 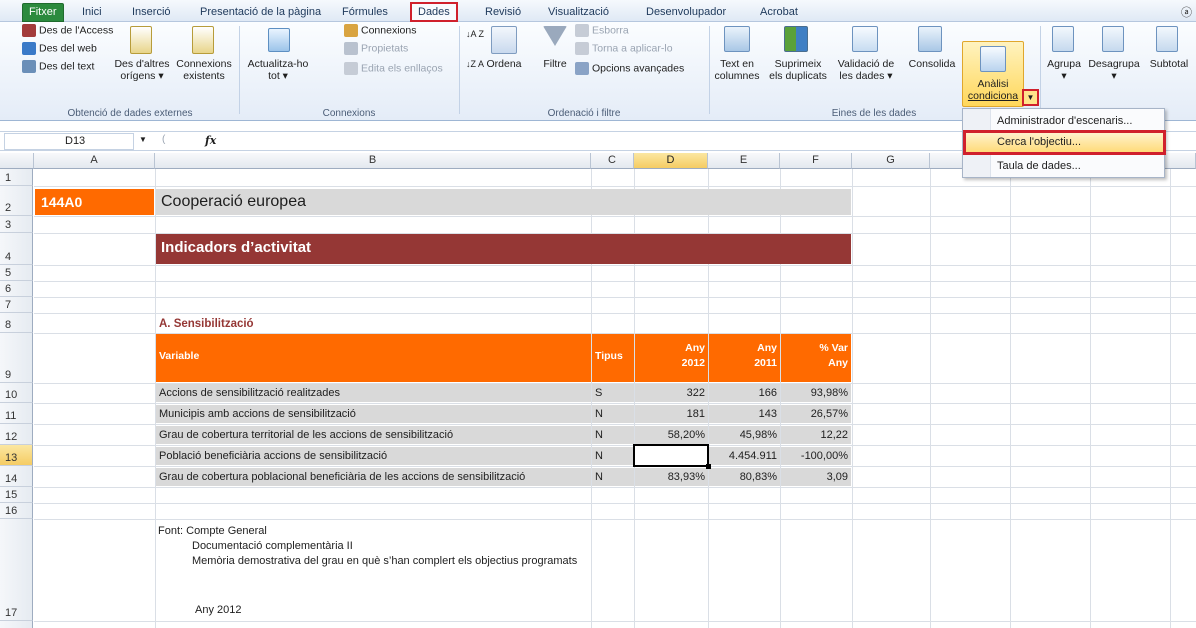 What do you see at coordinates (671, 393) in the screenshot?
I see `cell-2012: 322` at bounding box center [671, 393].